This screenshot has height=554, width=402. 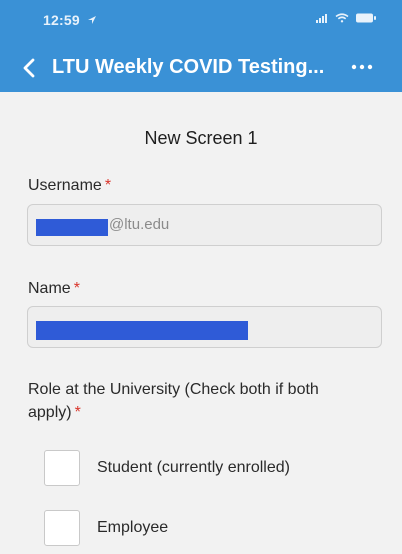 What do you see at coordinates (142, 330) in the screenshot?
I see `redacted-name` at bounding box center [142, 330].